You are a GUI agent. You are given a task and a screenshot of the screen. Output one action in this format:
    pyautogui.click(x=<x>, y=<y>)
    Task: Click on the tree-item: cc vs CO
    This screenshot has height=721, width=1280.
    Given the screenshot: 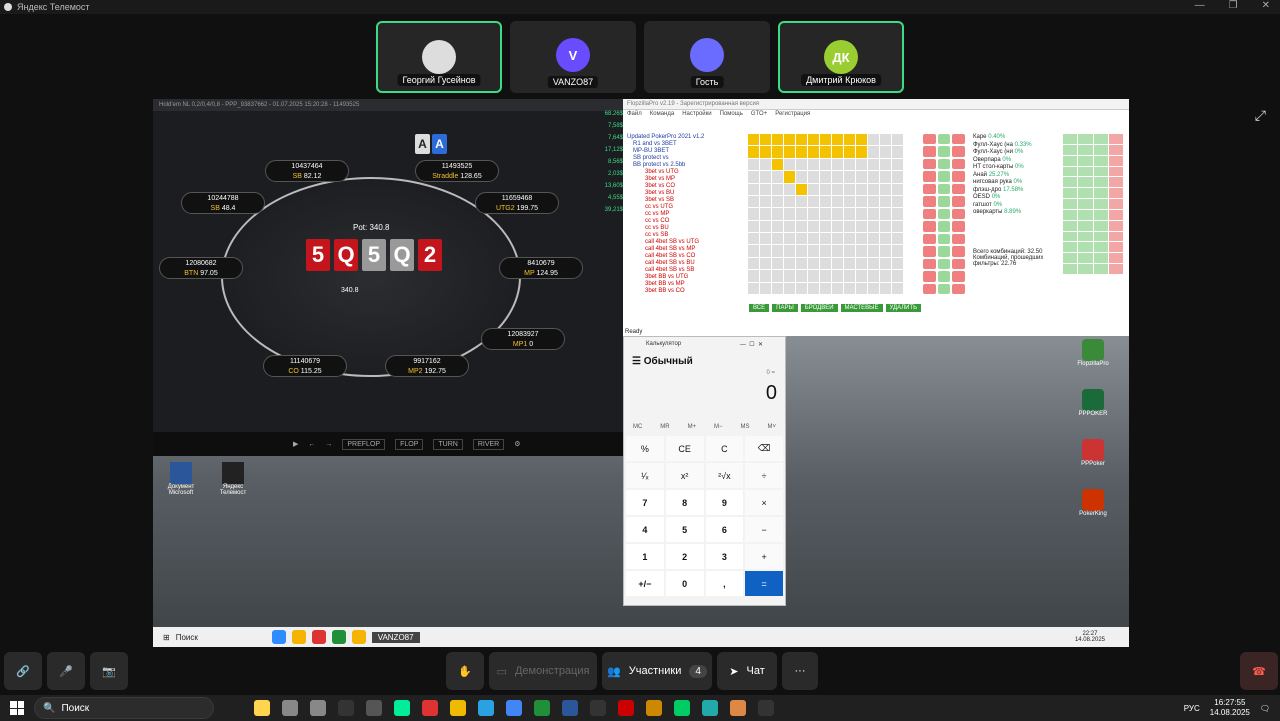 What is the action you would take?
    pyautogui.click(x=686, y=221)
    